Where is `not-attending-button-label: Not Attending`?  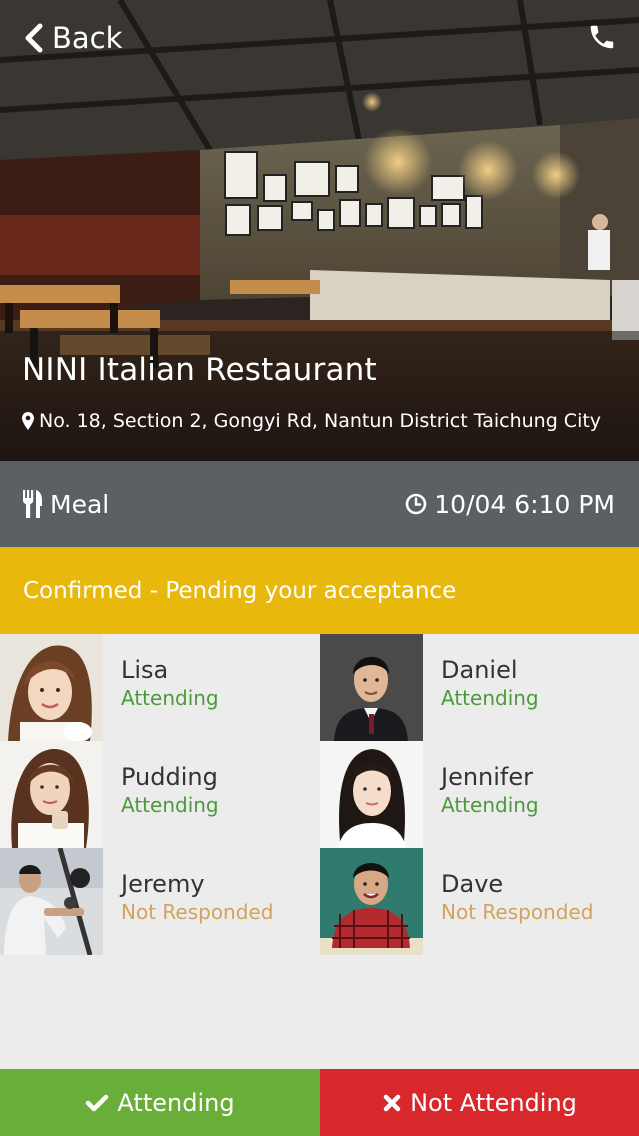
not-attending-button-label: Not Attending is located at coordinates (493, 1102).